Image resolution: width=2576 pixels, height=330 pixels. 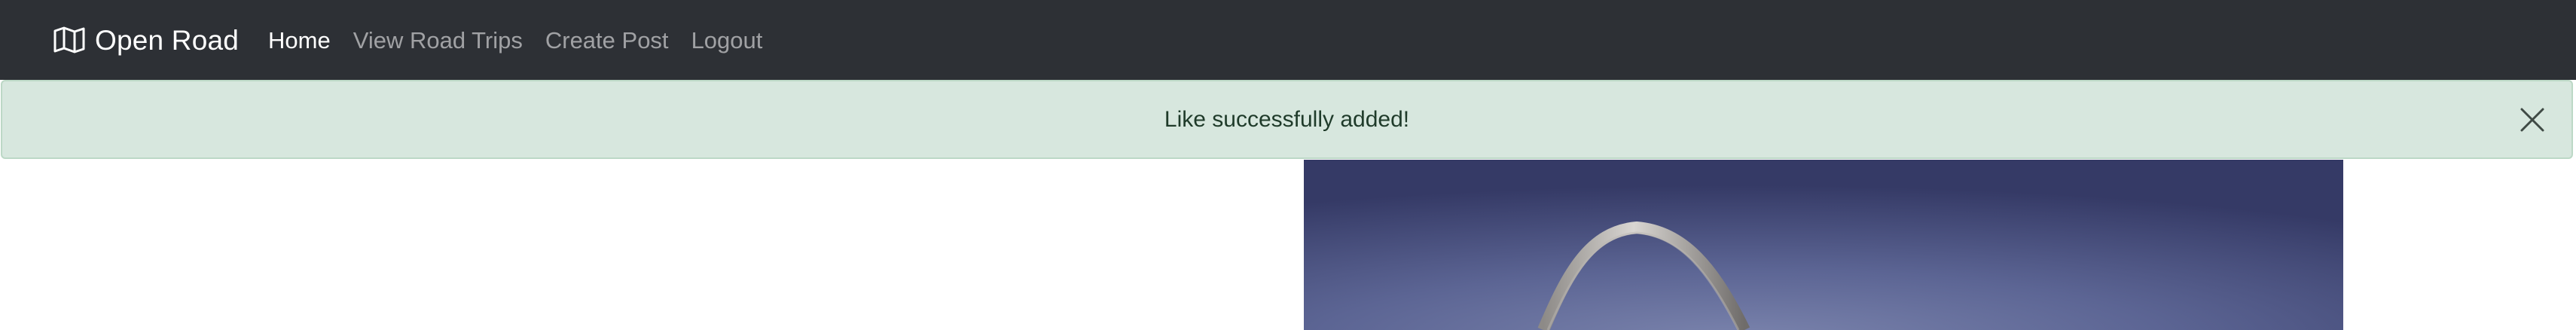 I want to click on alert-message: Like successfully added!, so click(x=1287, y=119).